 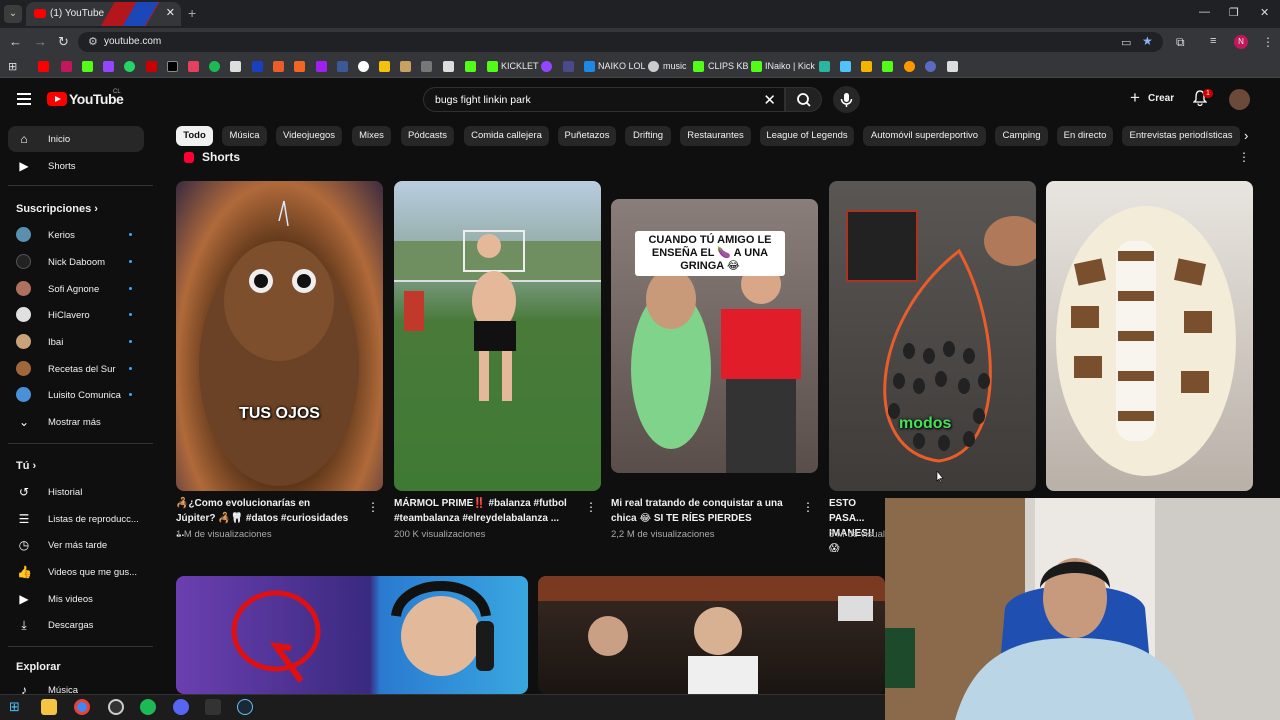 What do you see at coordinates (790, 66) in the screenshot?
I see `bookmark-label: INaiko | Kick` at bounding box center [790, 66].